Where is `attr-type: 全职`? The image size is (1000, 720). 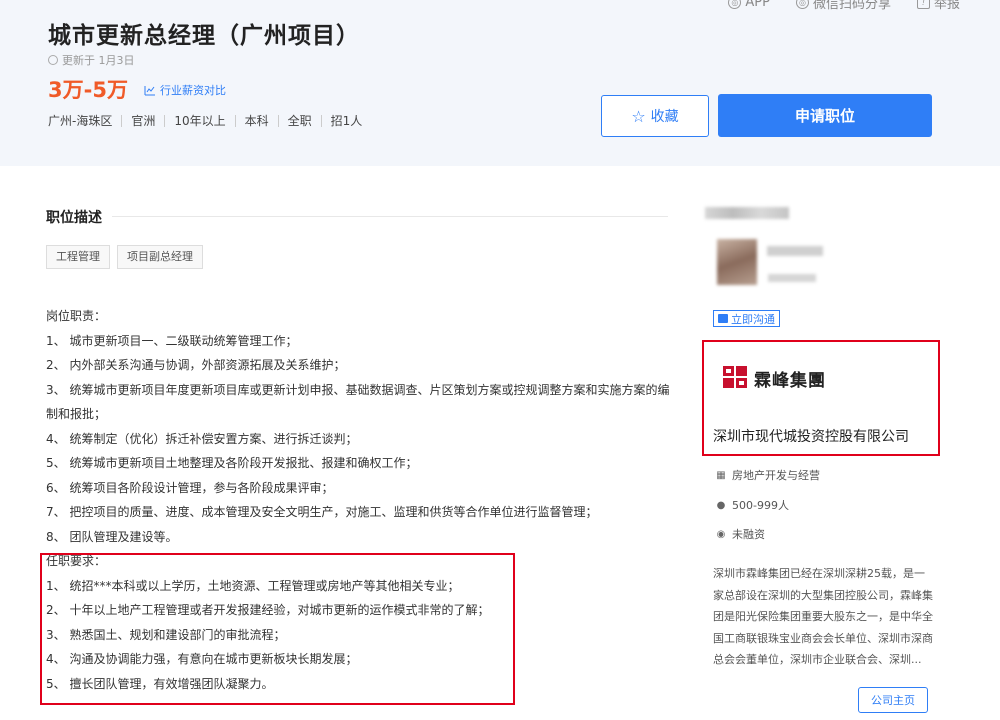
attr-type: 全职 is located at coordinates (299, 121).